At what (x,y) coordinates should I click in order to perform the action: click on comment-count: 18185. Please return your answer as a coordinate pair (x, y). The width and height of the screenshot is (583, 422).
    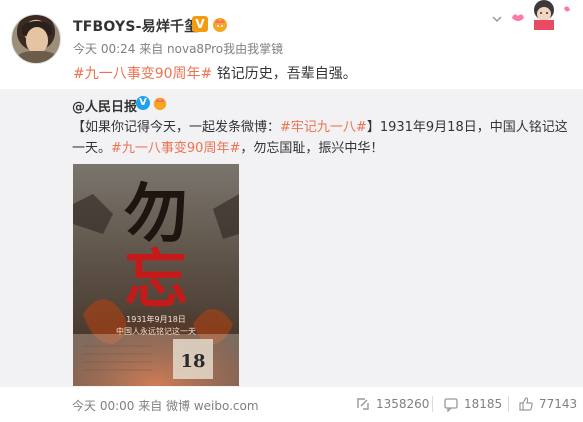
    Looking at the image, I should click on (483, 404).